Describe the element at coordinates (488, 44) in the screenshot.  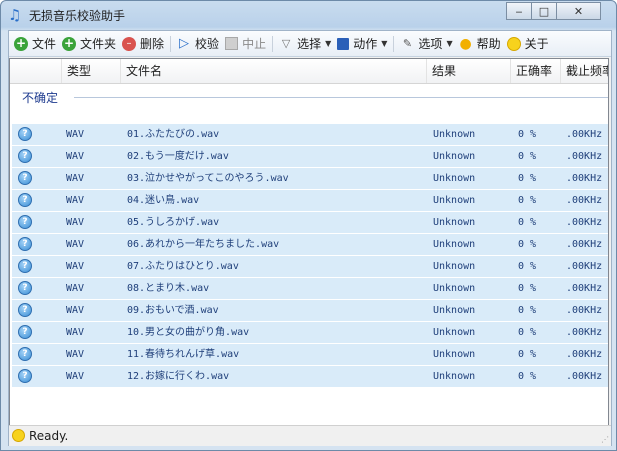
I see `help-label: 帮助` at that location.